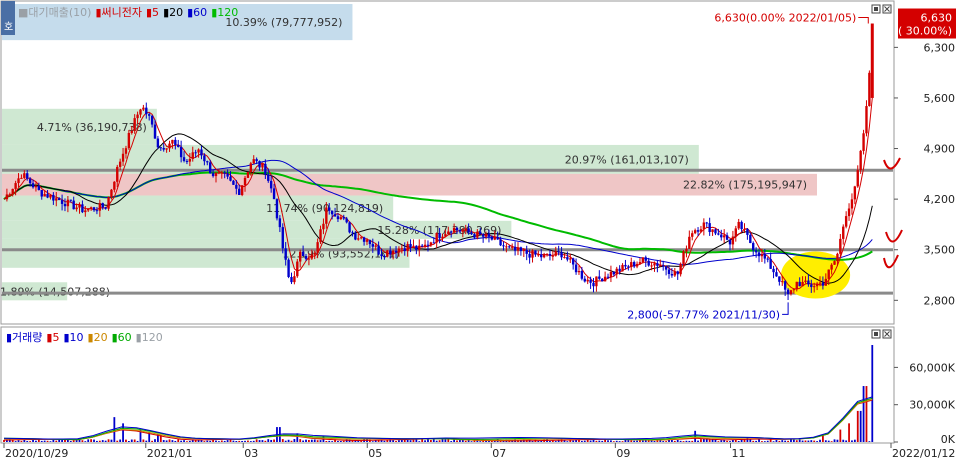 The image size is (958, 461). What do you see at coordinates (940, 98) in the screenshot?
I see `y-tick-label: 5,600` at bounding box center [940, 98].